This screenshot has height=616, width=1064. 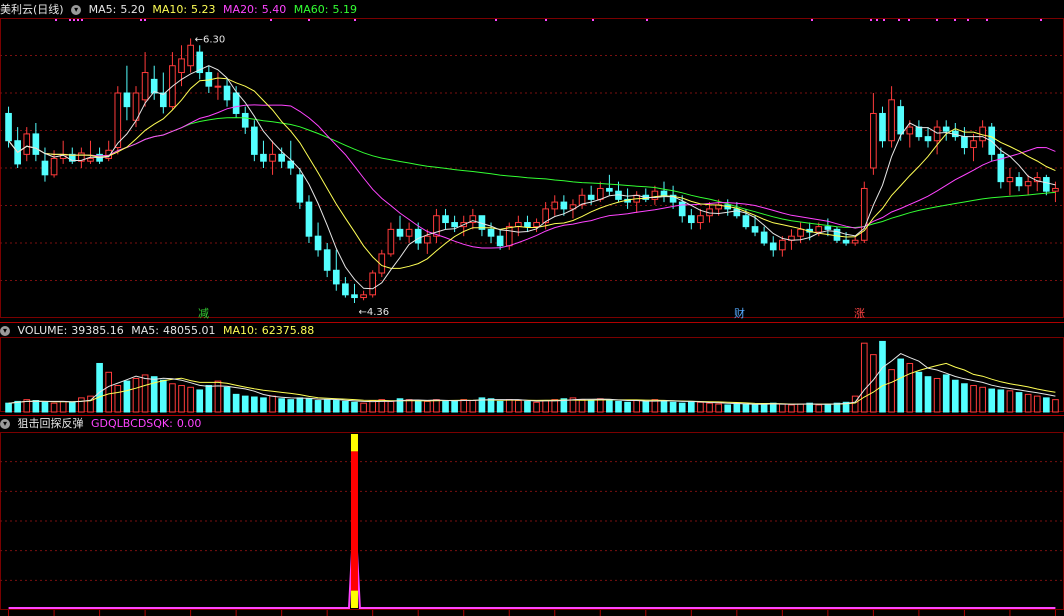 What do you see at coordinates (859, 313) in the screenshot?
I see `marker-zhang: 涨` at bounding box center [859, 313].